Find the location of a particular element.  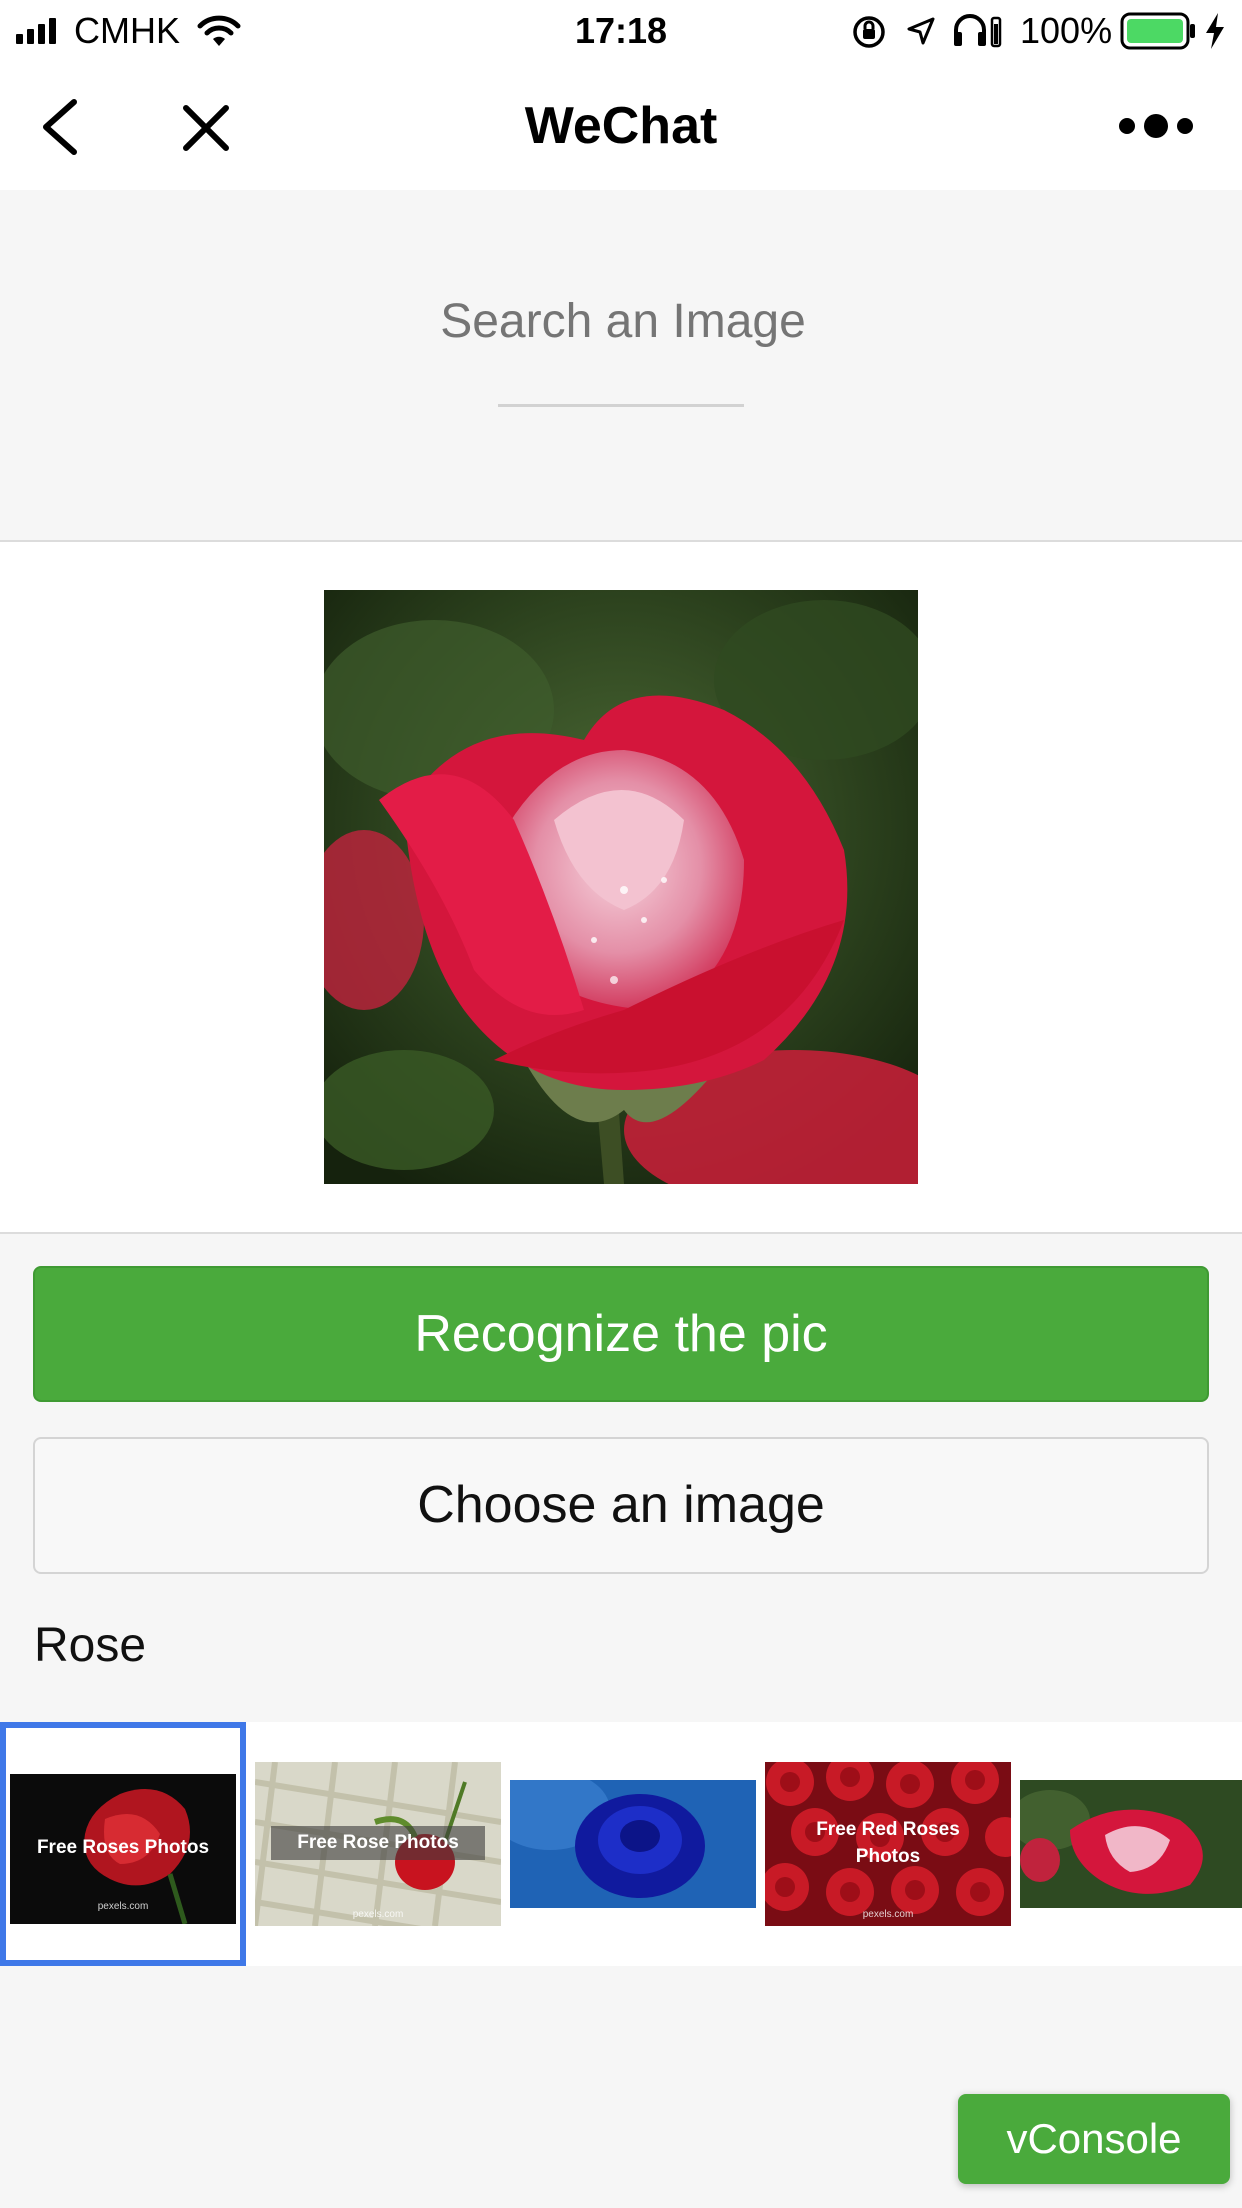

search-underline is located at coordinates (621, 405).